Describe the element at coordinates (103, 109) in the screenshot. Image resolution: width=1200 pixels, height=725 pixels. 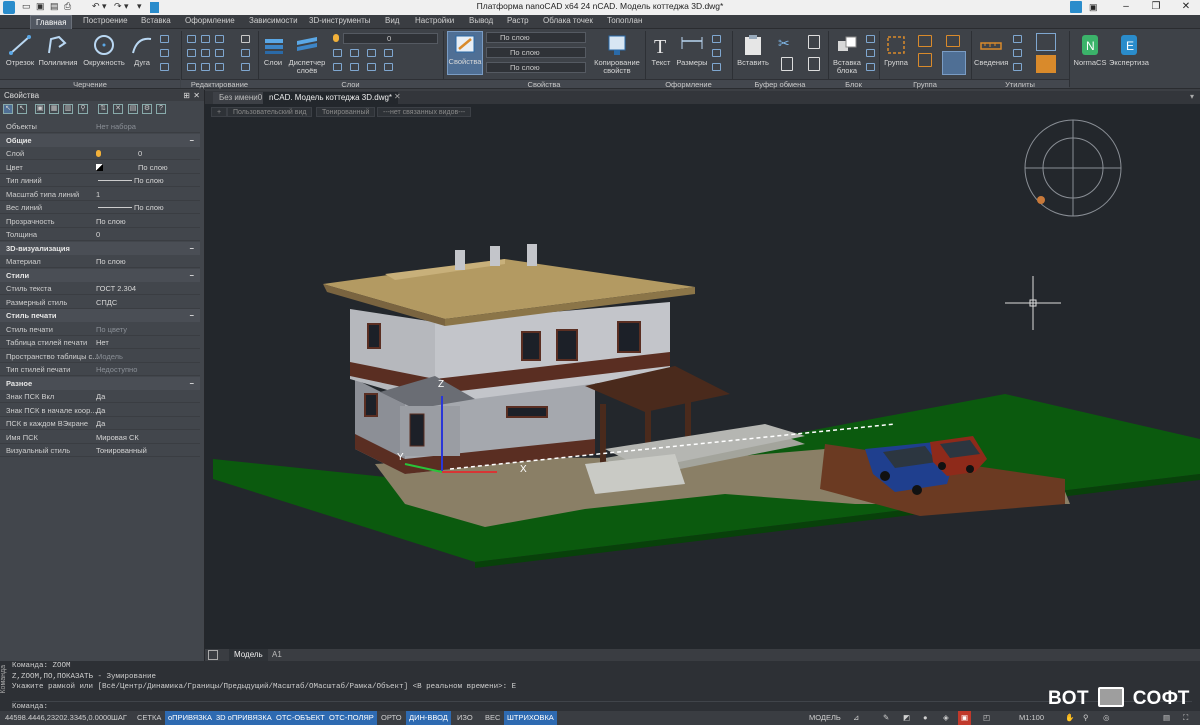
I see `sort-icon: ⇅` at that location.